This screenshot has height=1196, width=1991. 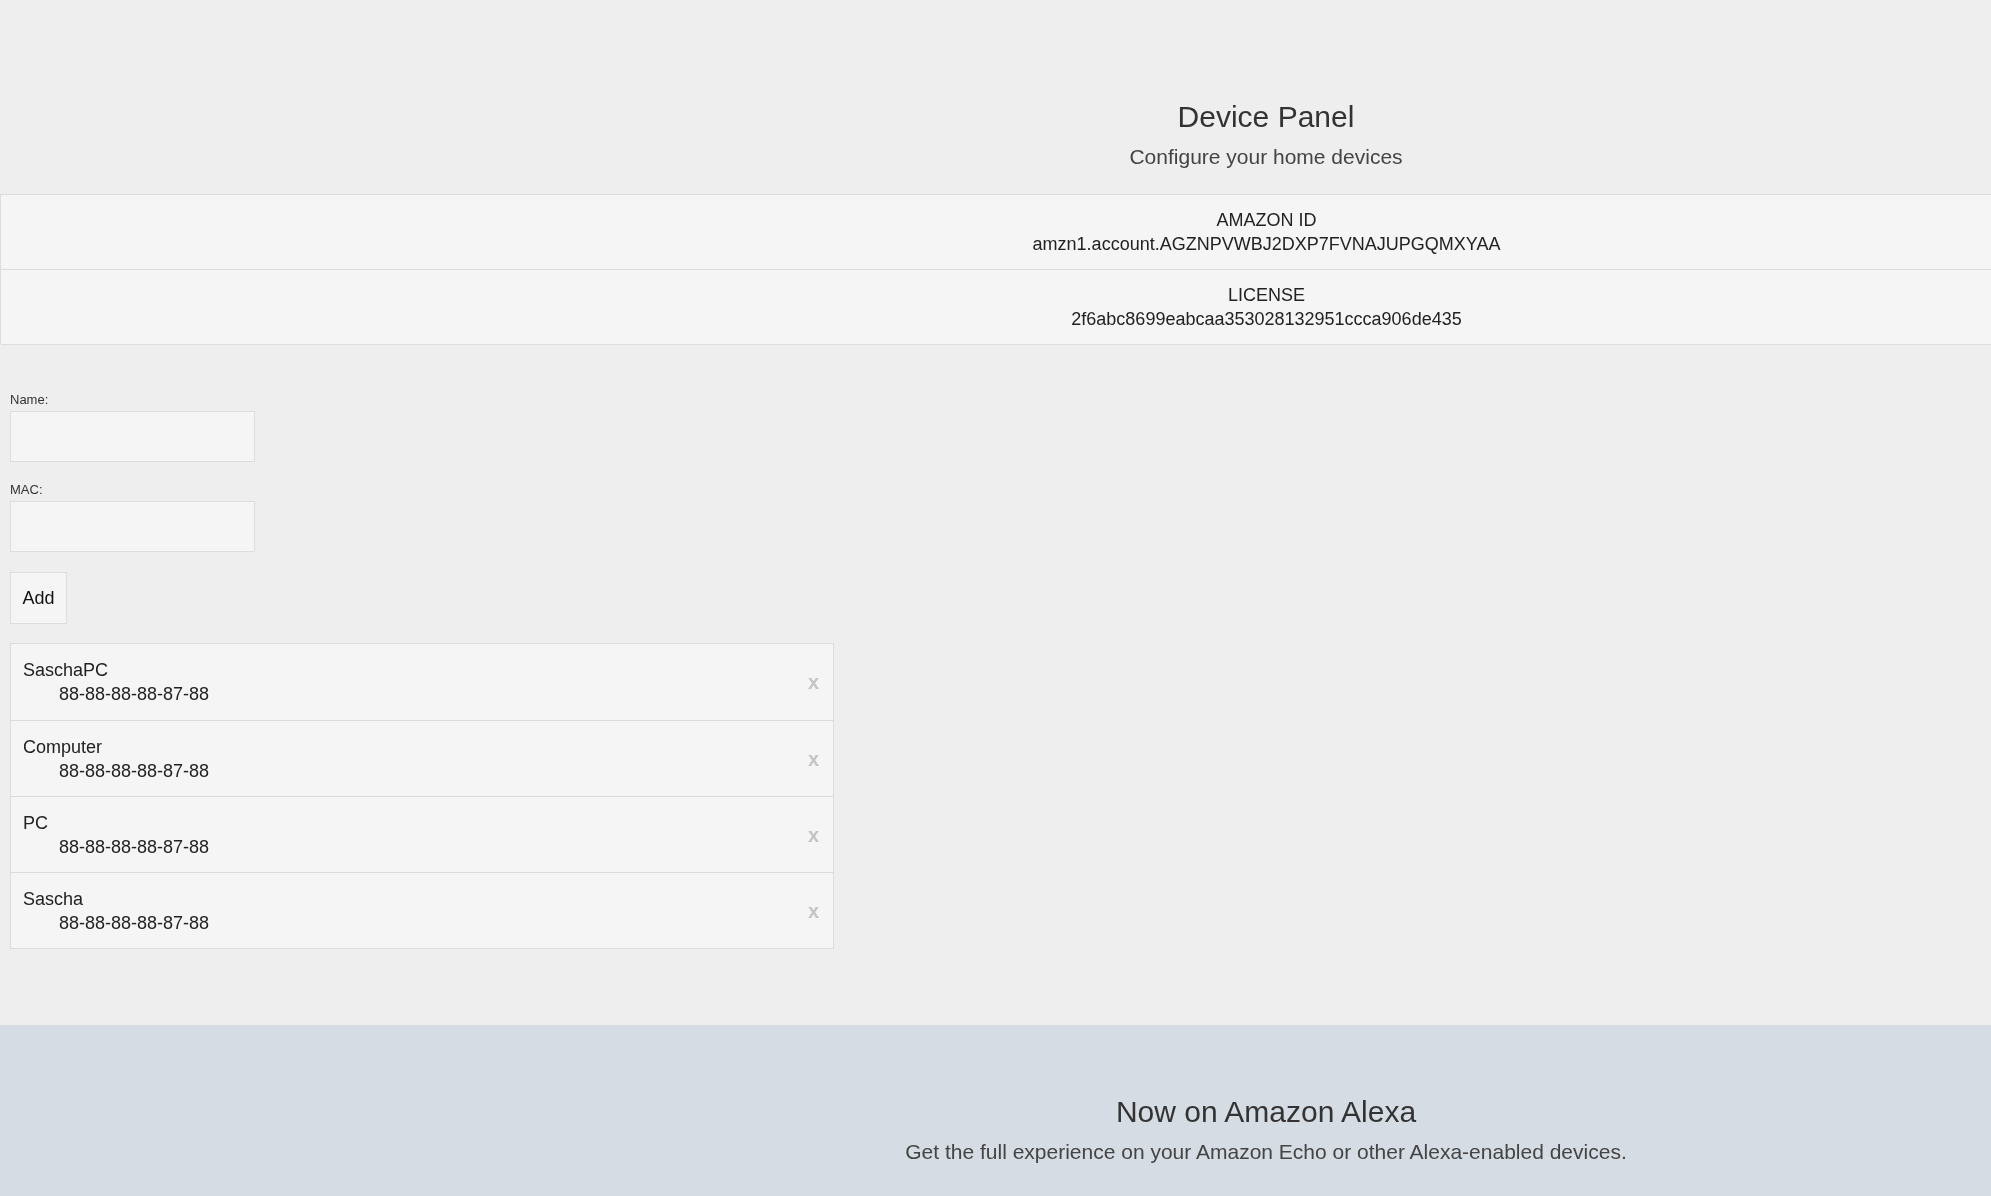 What do you see at coordinates (1266, 157) in the screenshot?
I see `page-subtitle: Configure your home devices` at bounding box center [1266, 157].